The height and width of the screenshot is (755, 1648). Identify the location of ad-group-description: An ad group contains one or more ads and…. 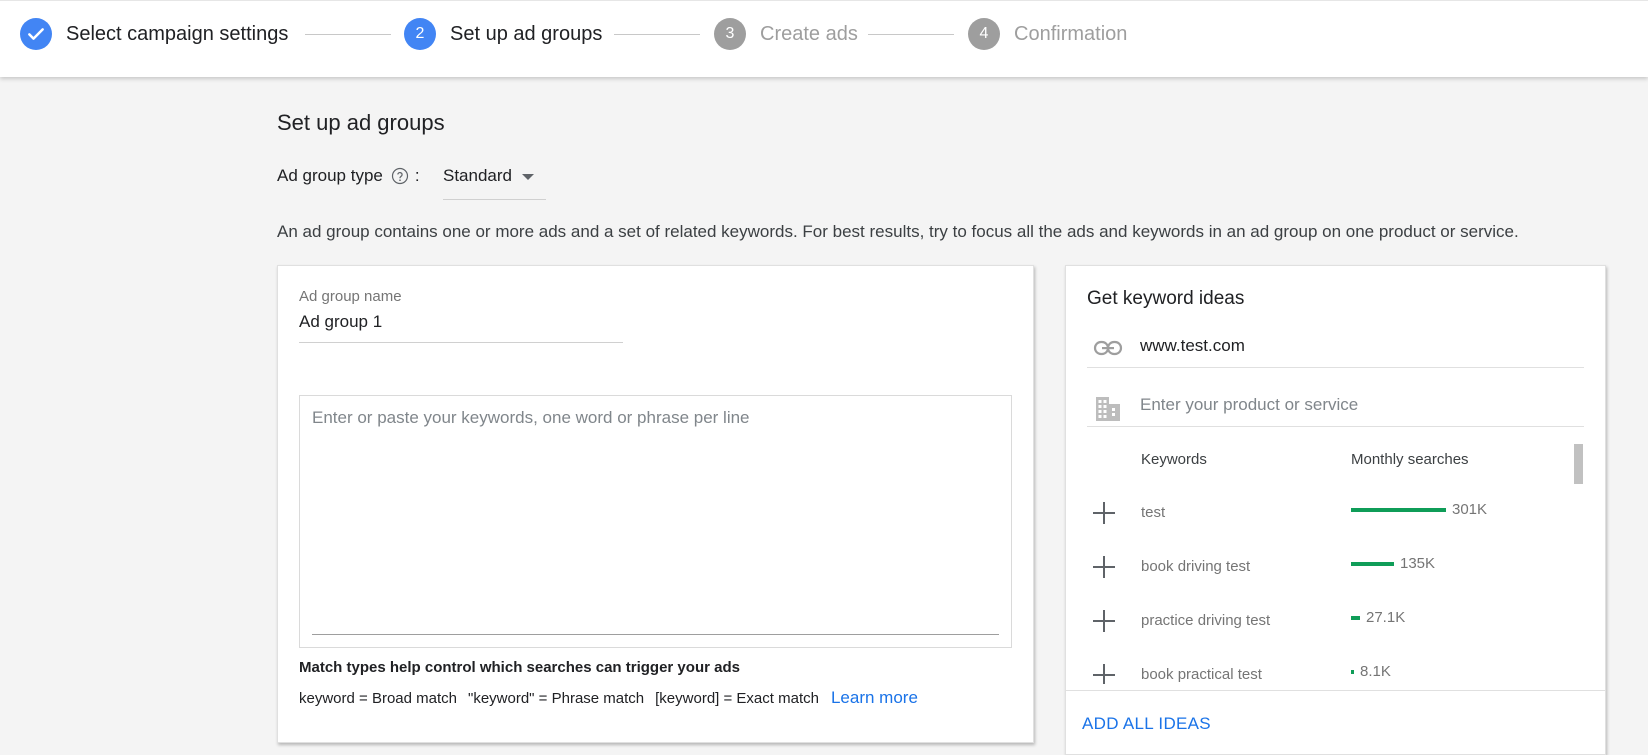
(898, 231).